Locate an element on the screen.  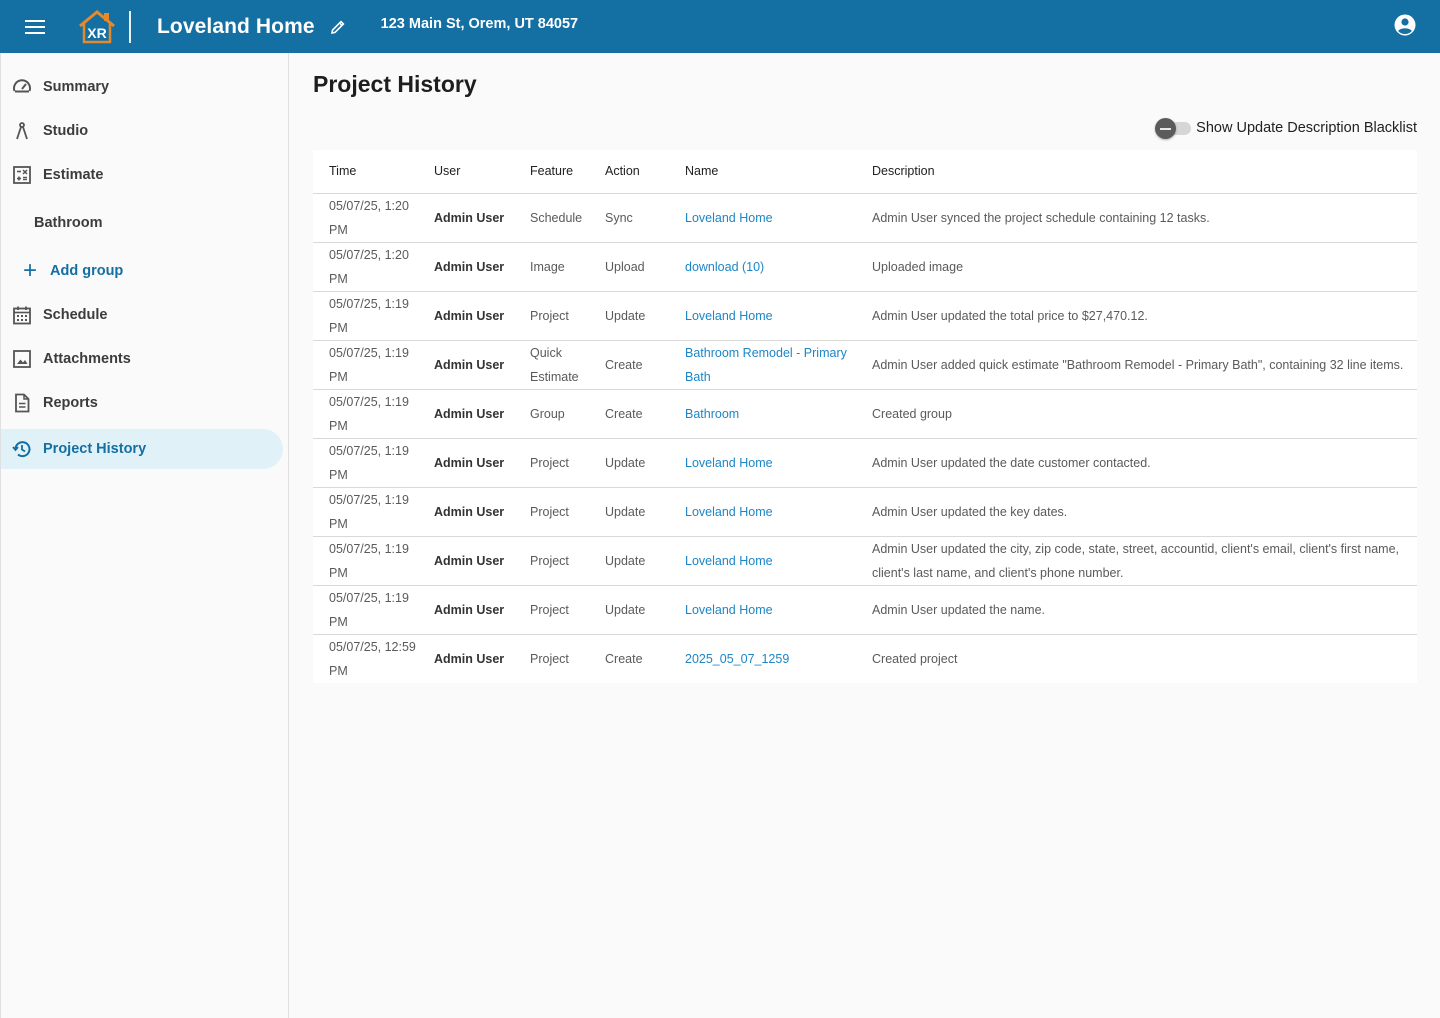
page-title: Project History is located at coordinates (395, 84).